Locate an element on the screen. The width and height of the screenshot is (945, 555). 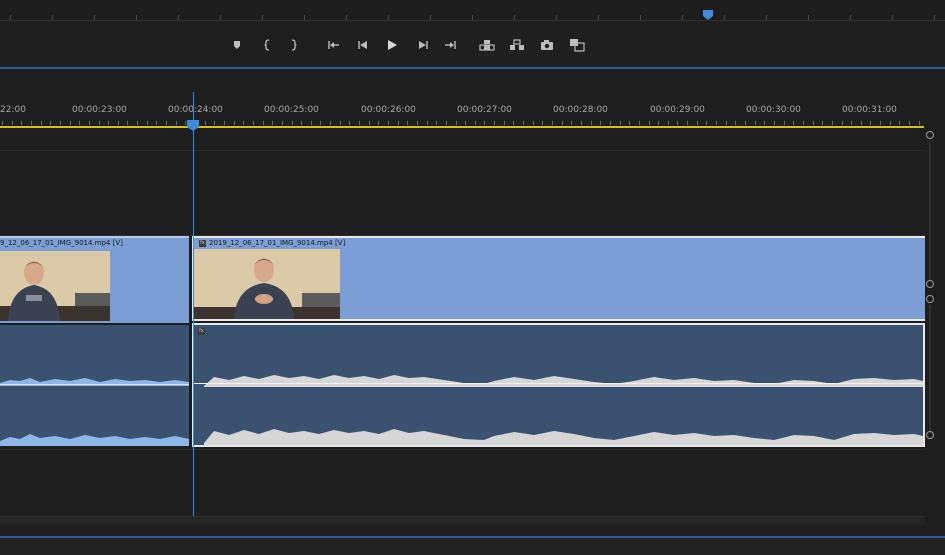
extract-button is located at coordinates (517, 45).